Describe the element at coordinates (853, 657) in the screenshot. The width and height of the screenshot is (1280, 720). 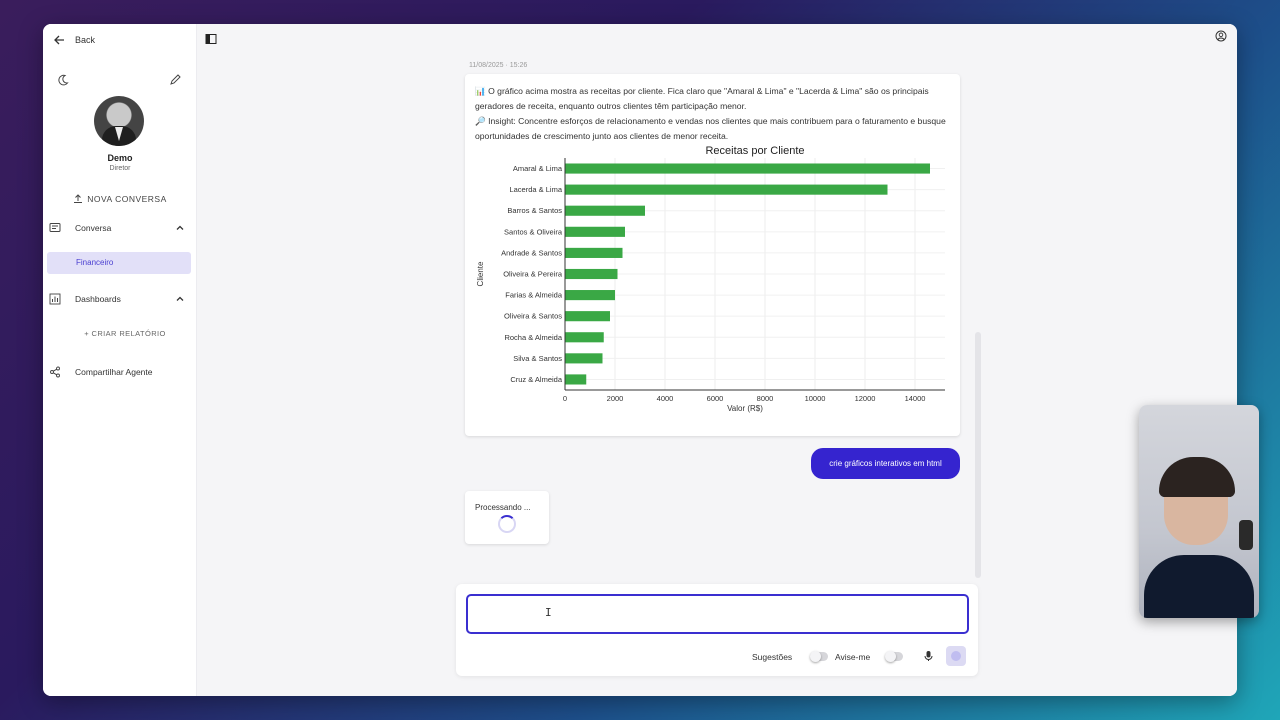
I see `notify-label: Avise-me` at that location.